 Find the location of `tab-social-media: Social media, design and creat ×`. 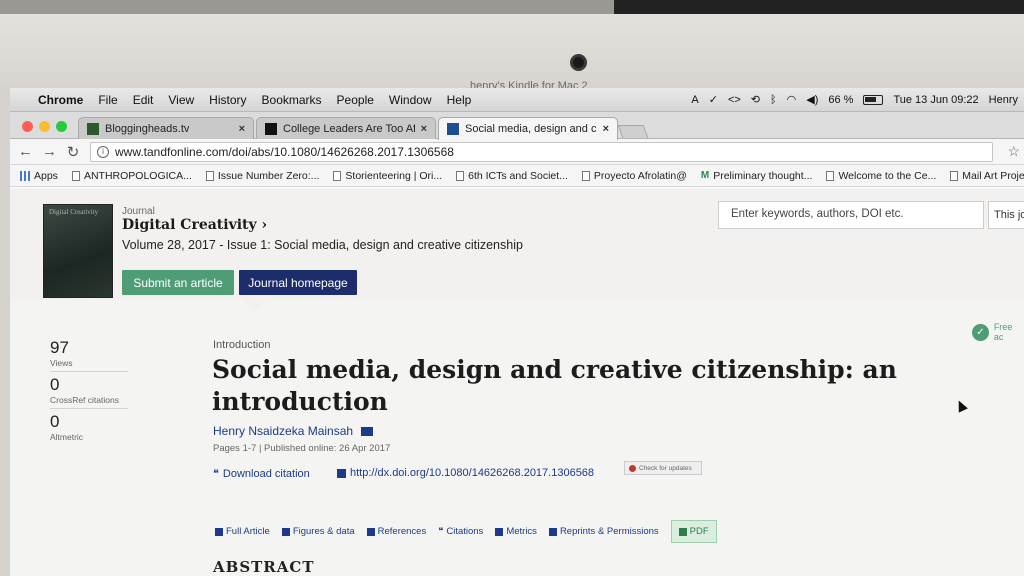

tab-social-media: Social media, design and creat × is located at coordinates (528, 128).